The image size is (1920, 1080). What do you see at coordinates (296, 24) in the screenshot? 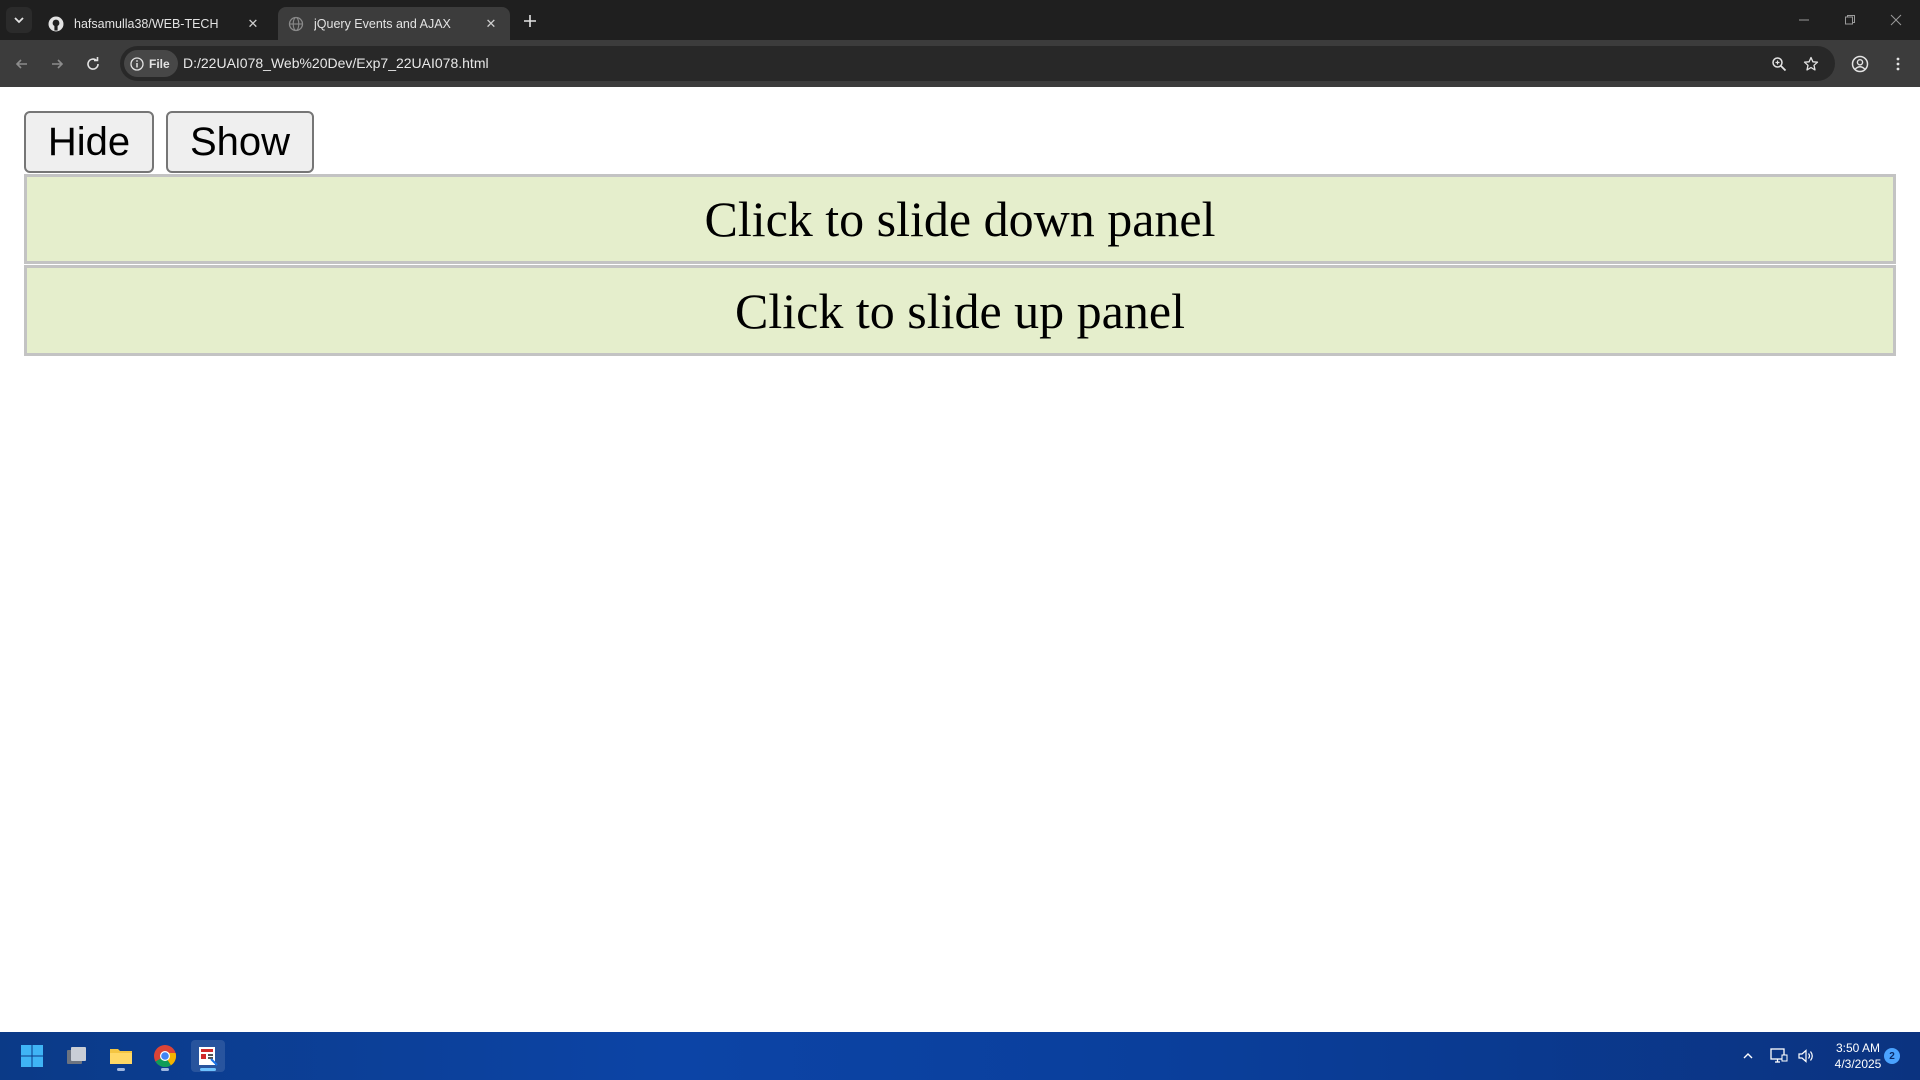
I see `globe-icon` at bounding box center [296, 24].